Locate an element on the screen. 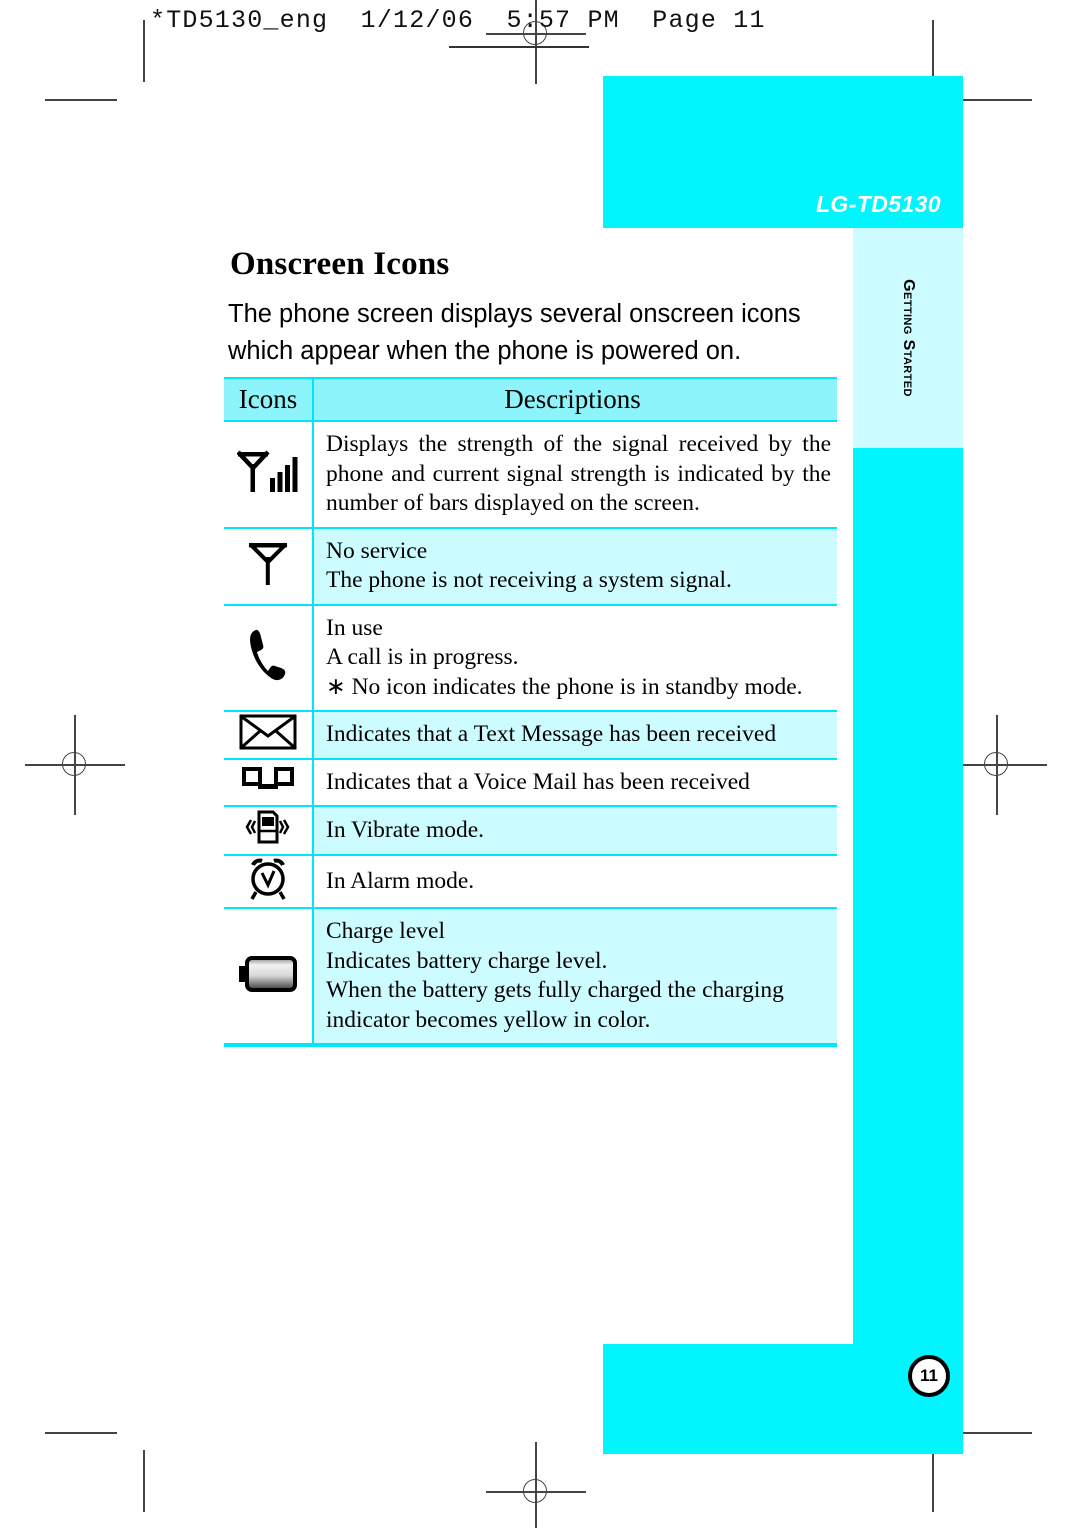 The width and height of the screenshot is (1080, 1528). description-line: Indicates battery charge level. is located at coordinates (467, 960).